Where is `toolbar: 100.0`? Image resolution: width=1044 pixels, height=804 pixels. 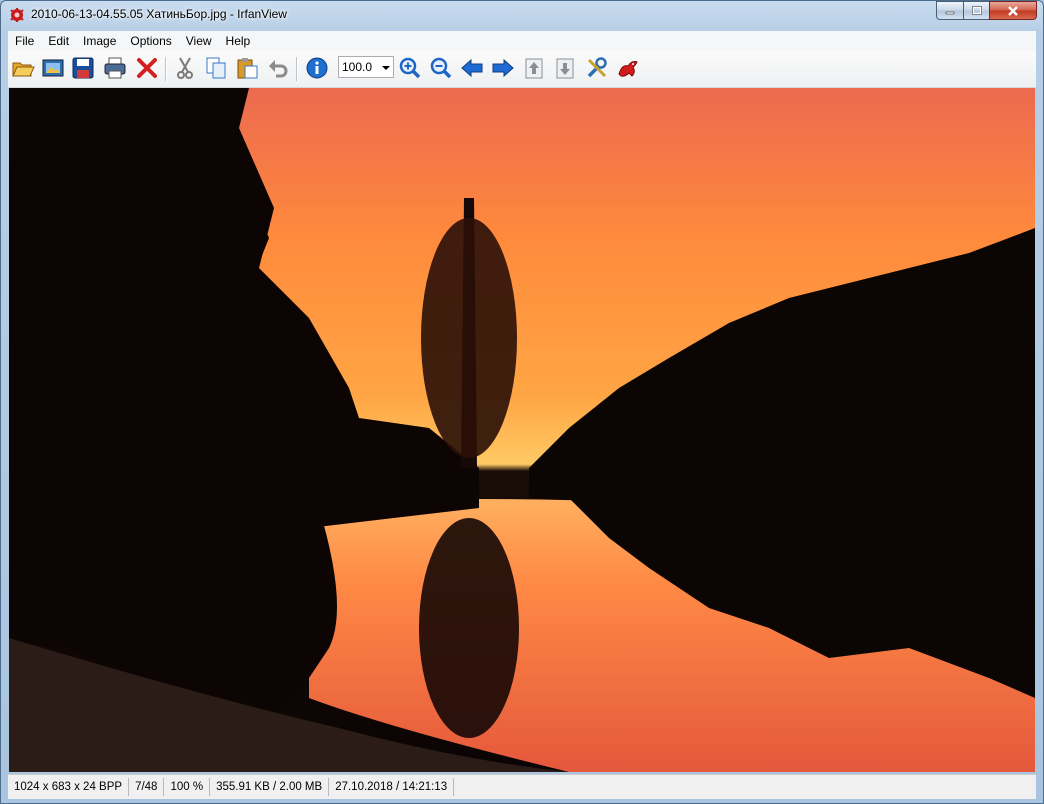 toolbar: 100.0 is located at coordinates (522, 69).